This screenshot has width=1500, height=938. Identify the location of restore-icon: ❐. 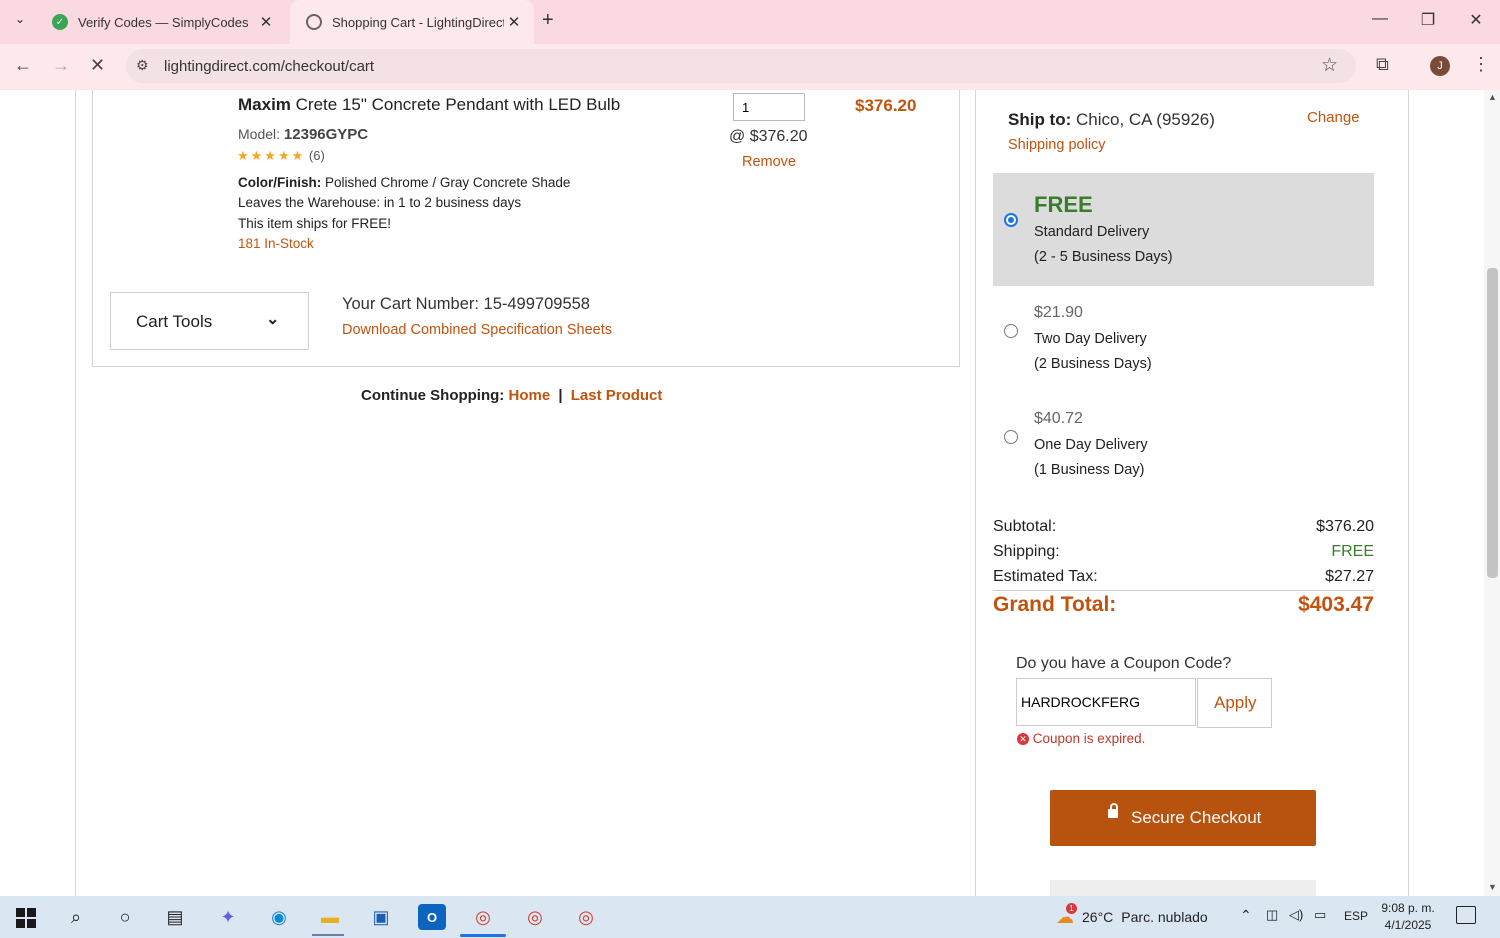
(1428, 20).